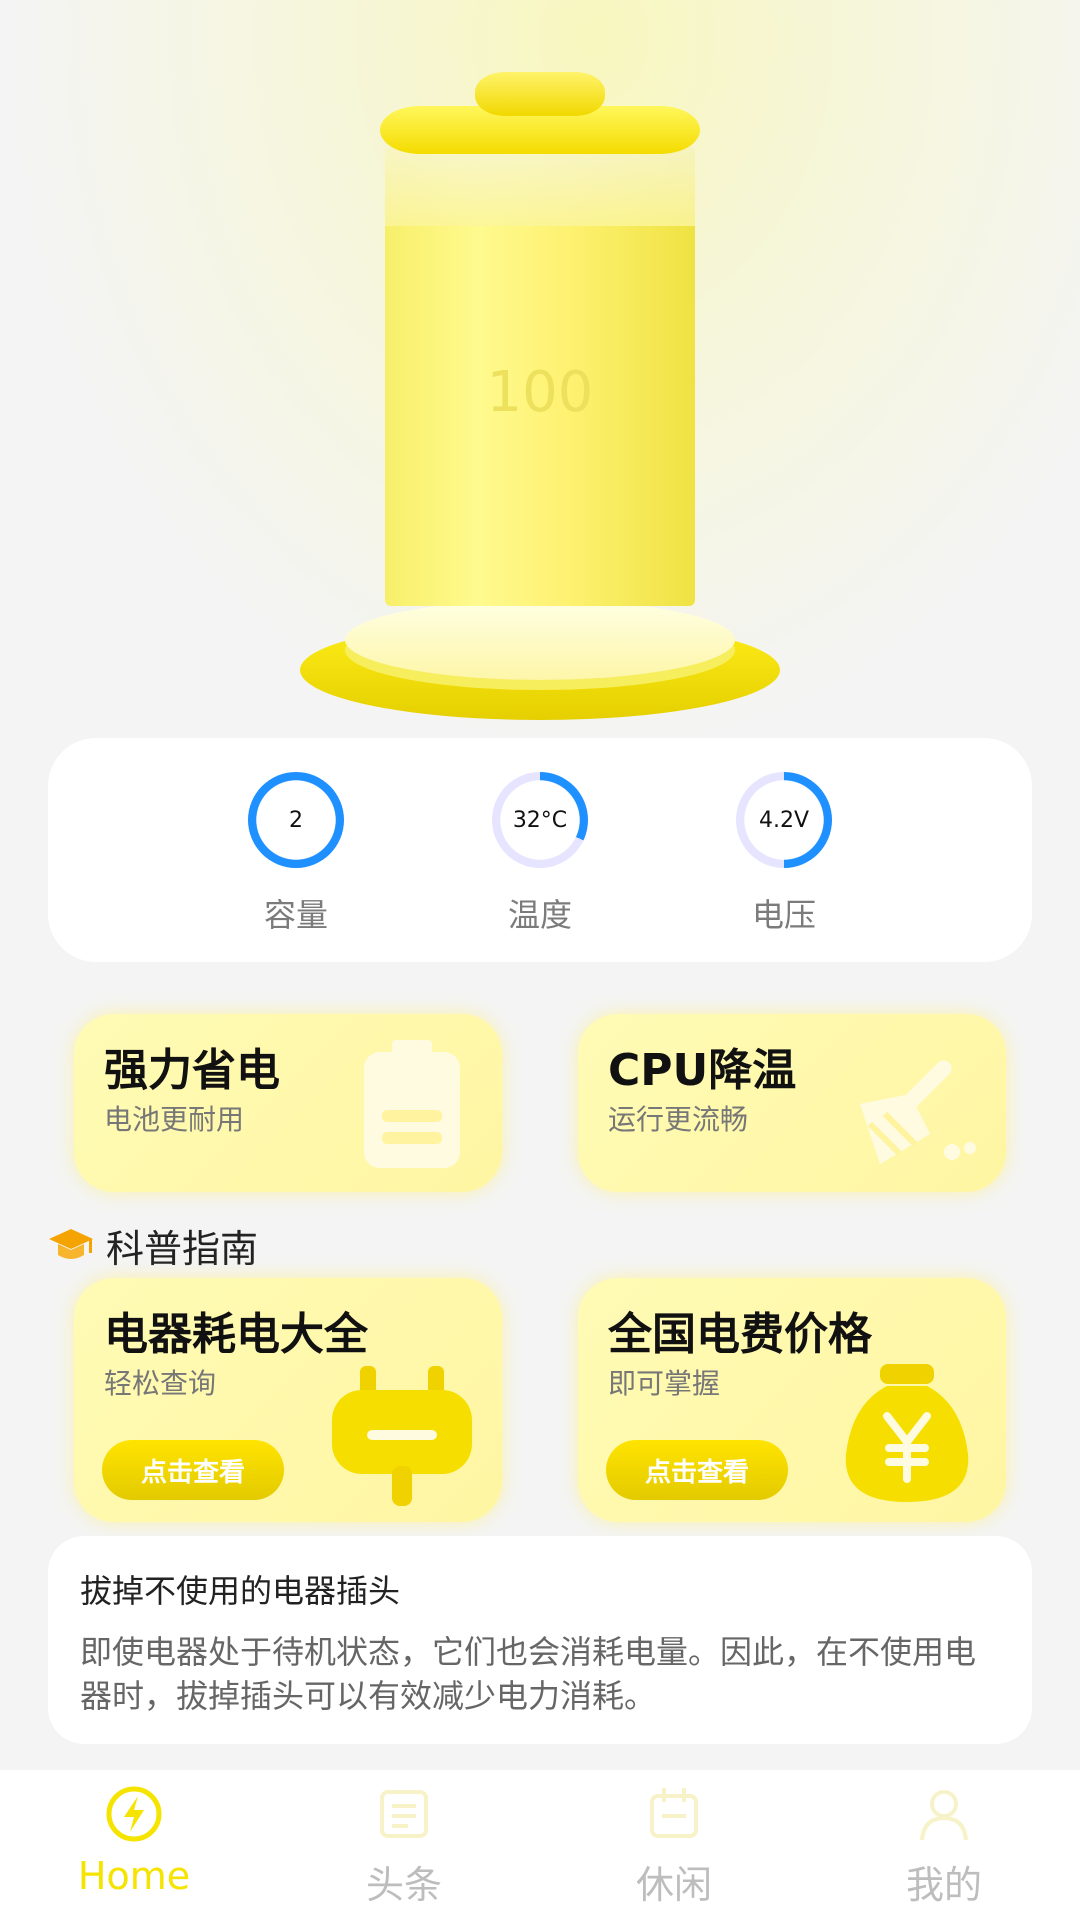  What do you see at coordinates (697, 1470) in the screenshot?
I see `price-view-button: 点击查看` at bounding box center [697, 1470].